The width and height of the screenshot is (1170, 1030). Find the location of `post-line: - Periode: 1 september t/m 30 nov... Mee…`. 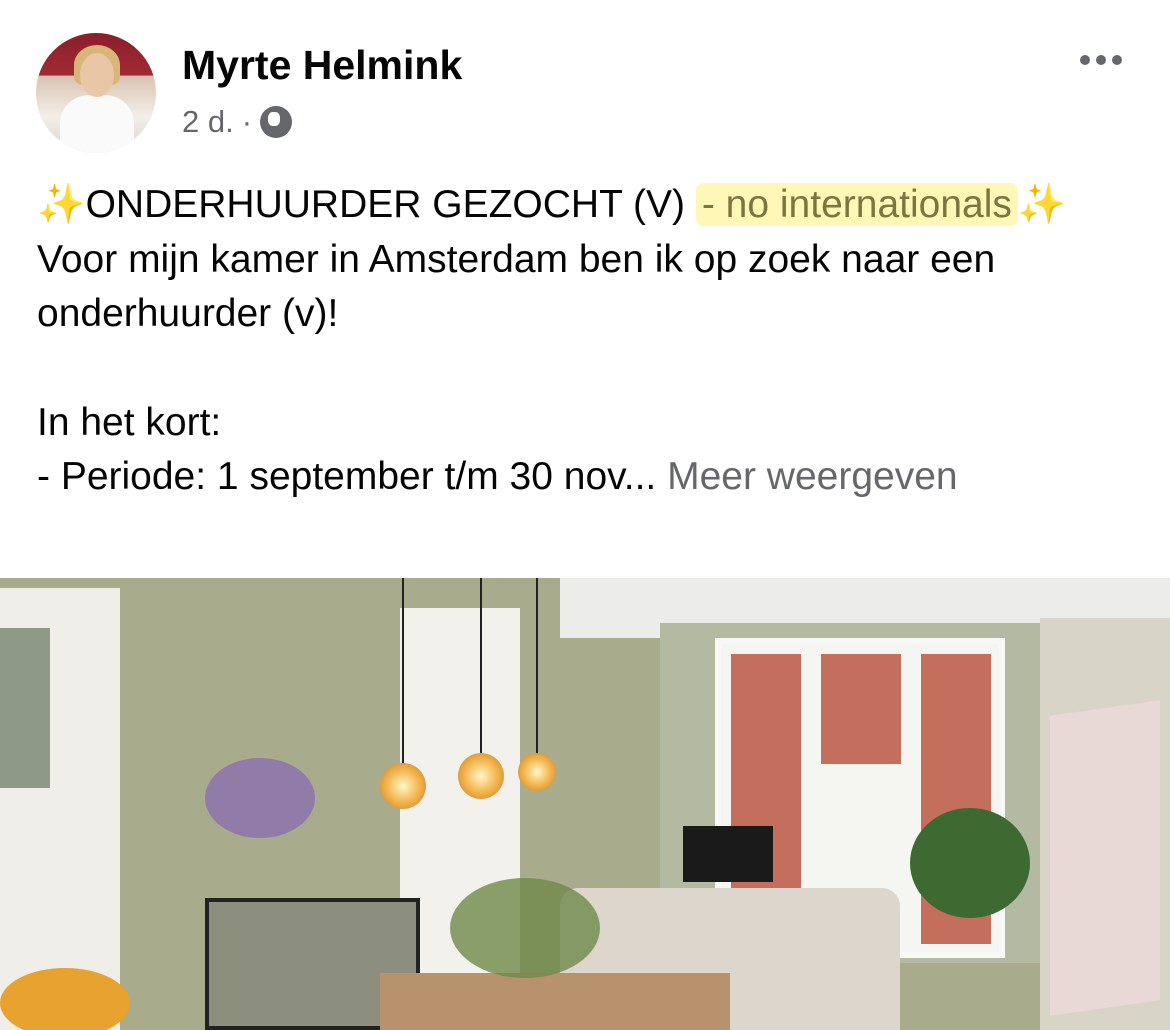

post-line: - Periode: 1 september t/m 30 nov... Mee… is located at coordinates (497, 476).